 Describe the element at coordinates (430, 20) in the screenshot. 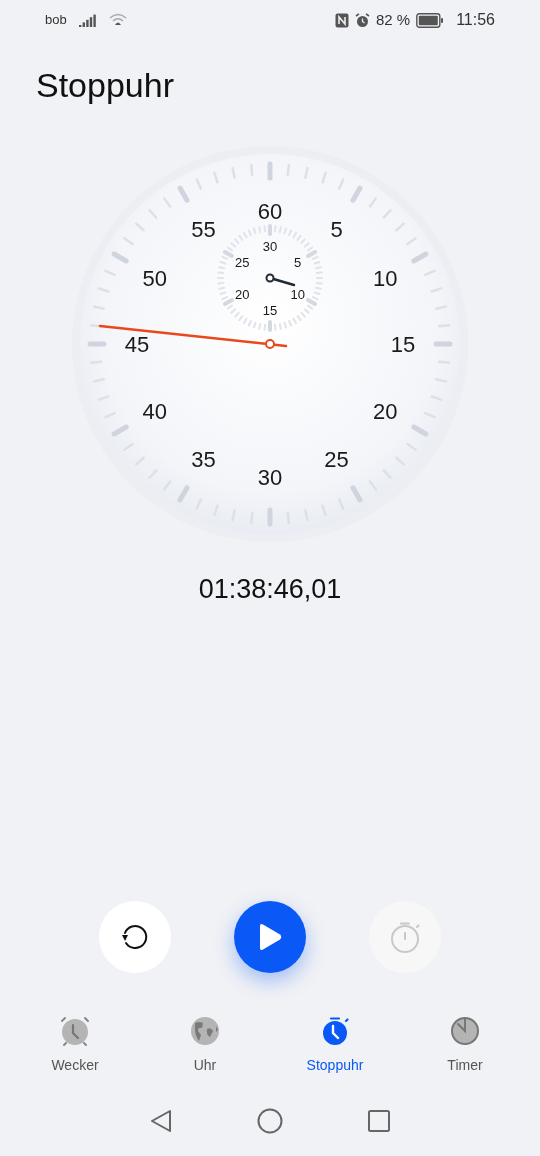

I see `battery-icon` at that location.